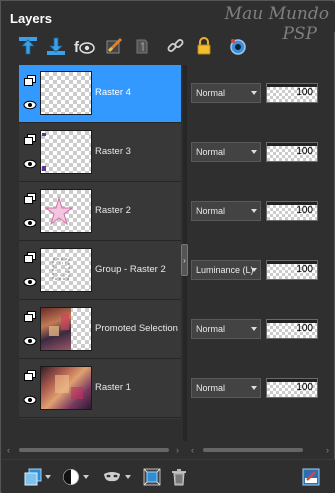 This screenshot has width=335, height=493. What do you see at coordinates (113, 151) in the screenshot?
I see `layer-name: Raster 3` at bounding box center [113, 151].